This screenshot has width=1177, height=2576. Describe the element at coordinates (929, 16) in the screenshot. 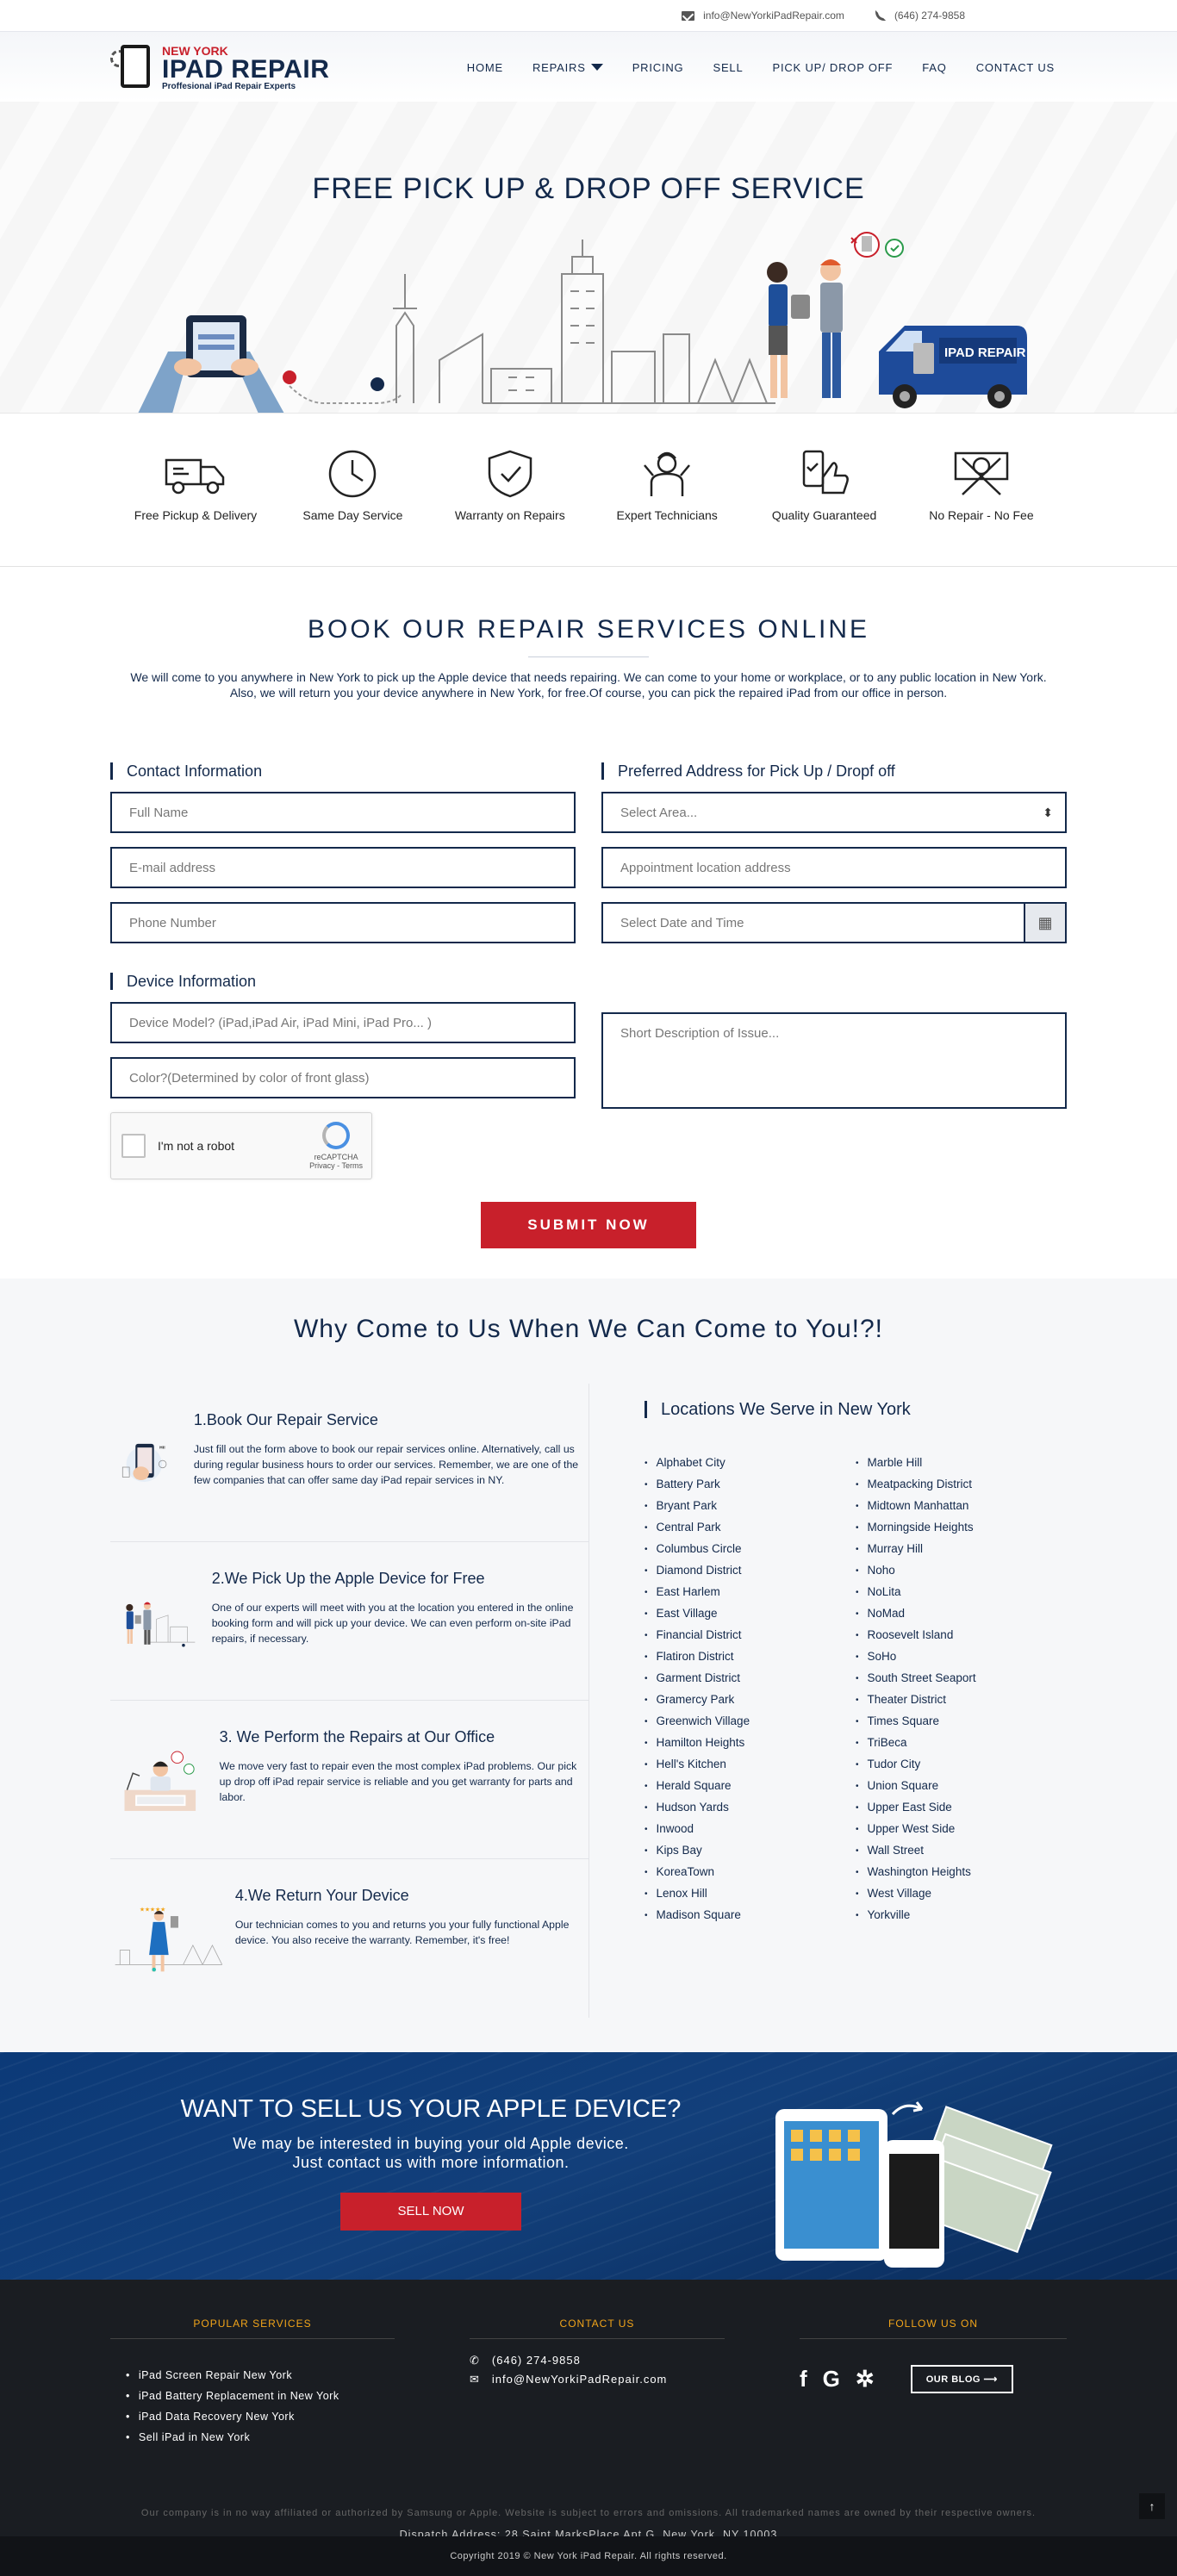

I see `topbar-phone-text: (646) 274-9858` at that location.